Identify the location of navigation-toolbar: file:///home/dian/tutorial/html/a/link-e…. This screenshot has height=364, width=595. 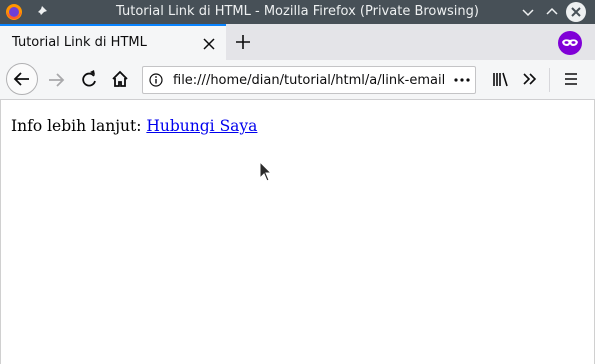
(297, 80).